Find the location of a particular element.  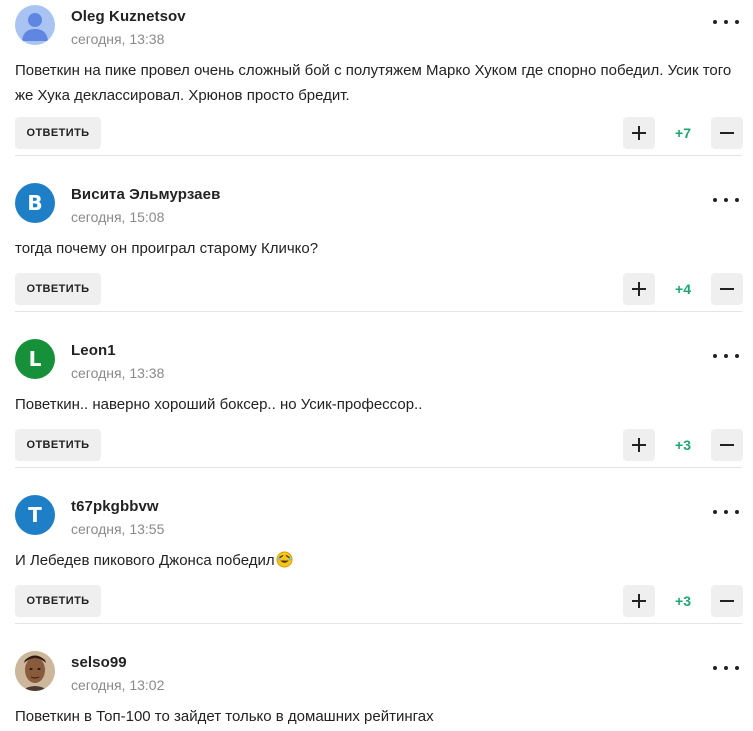

avatar: В is located at coordinates (35, 203).